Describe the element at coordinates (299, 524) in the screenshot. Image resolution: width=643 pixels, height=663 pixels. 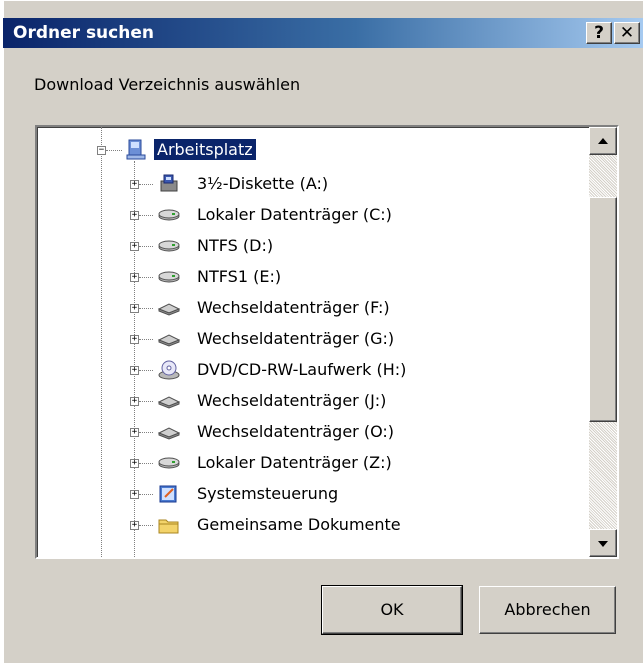
I see `tree-node-label: Gemeinsame Dokumente` at that location.